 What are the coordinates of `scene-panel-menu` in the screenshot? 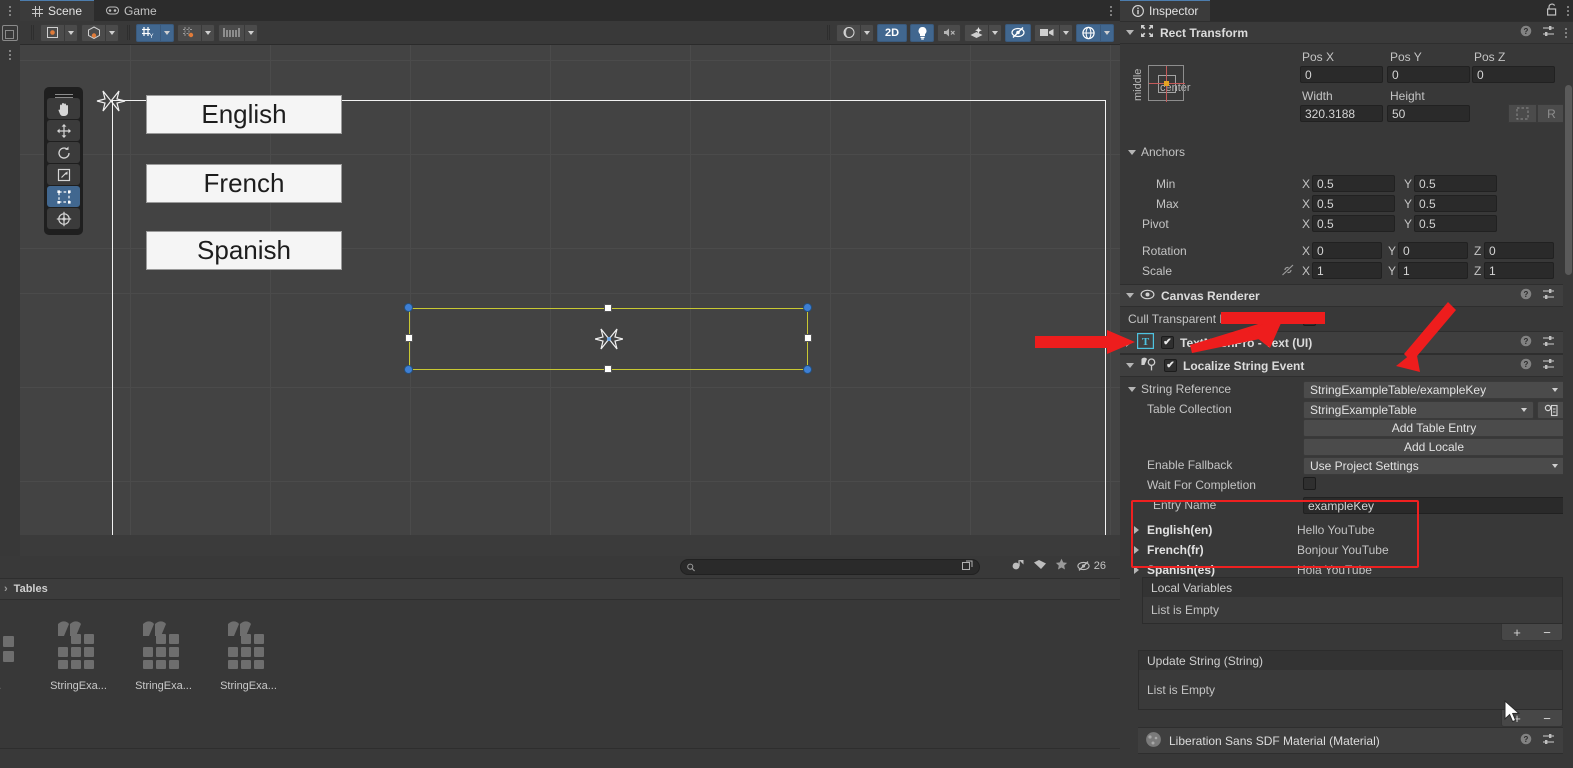 It's located at (1111, 10).